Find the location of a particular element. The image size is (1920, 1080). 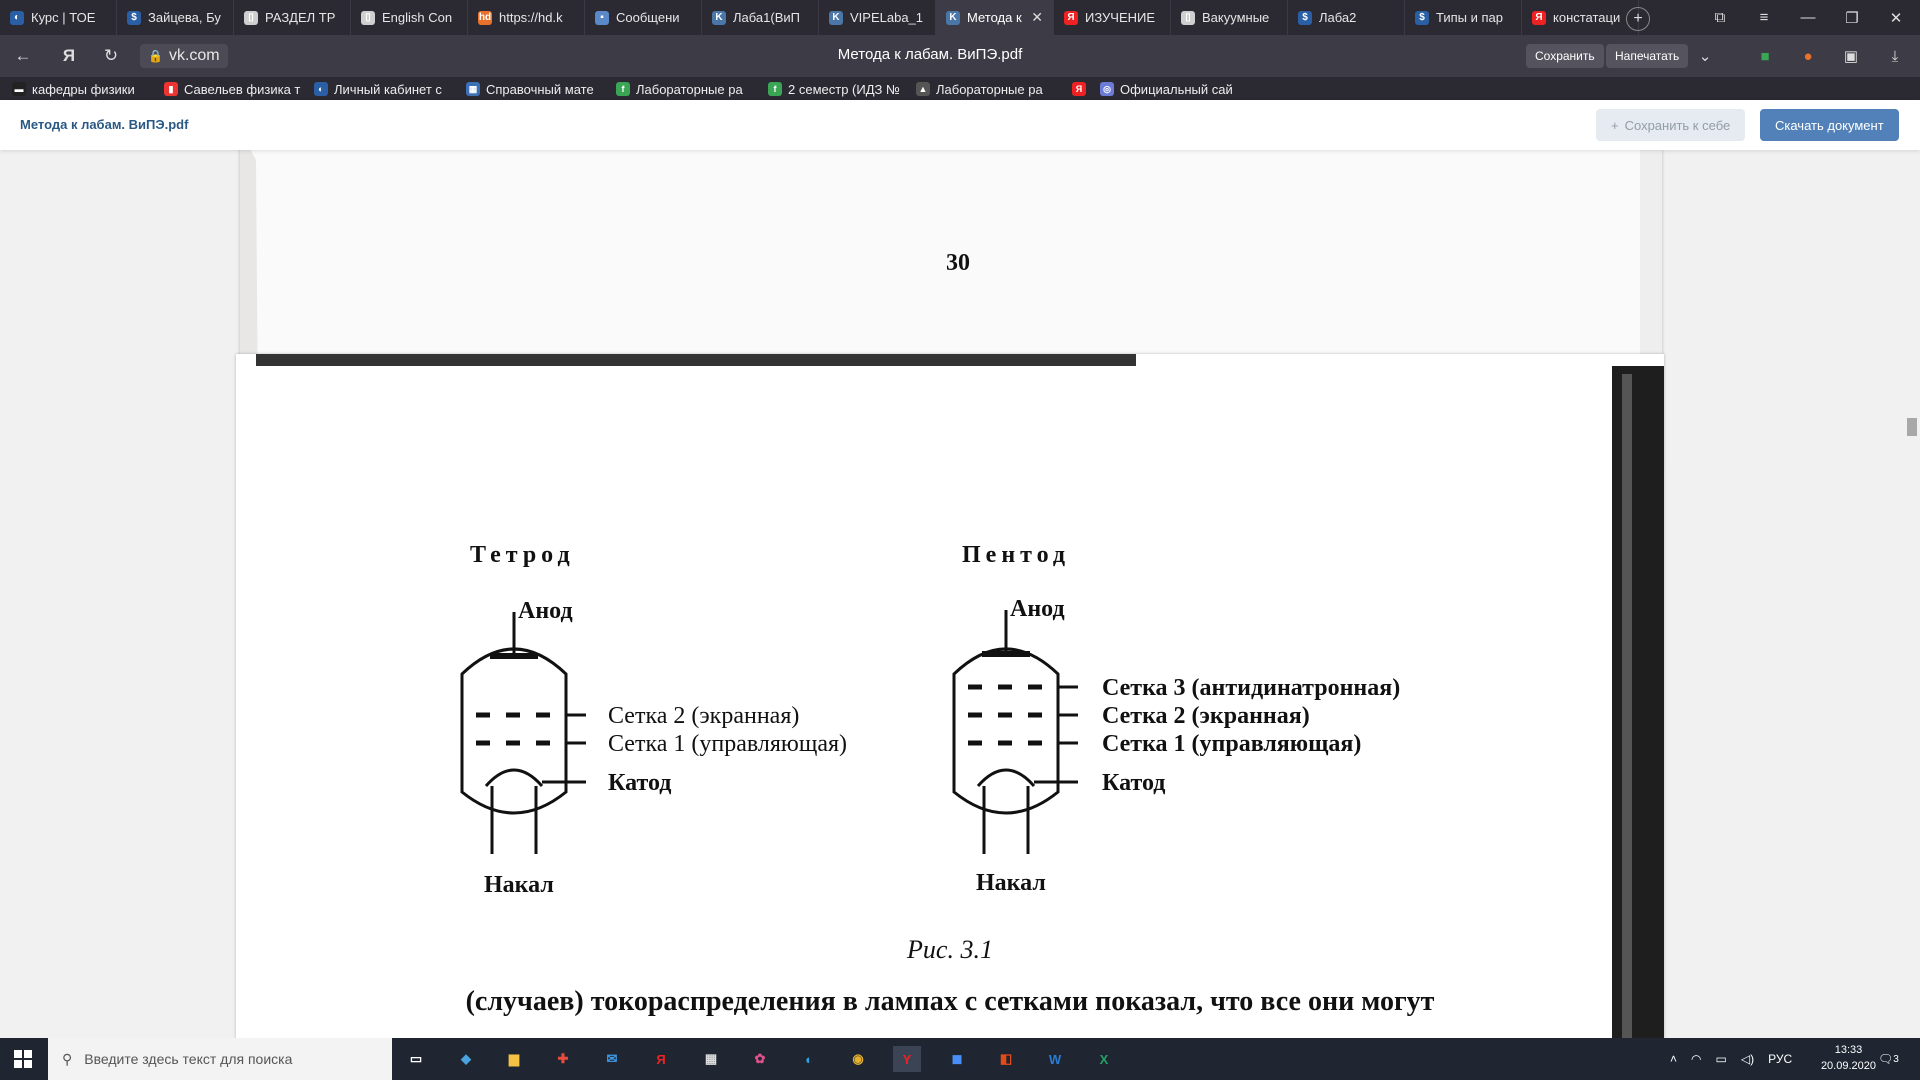

browser-tab: K VIPELaba_1 is located at coordinates (877, 17).